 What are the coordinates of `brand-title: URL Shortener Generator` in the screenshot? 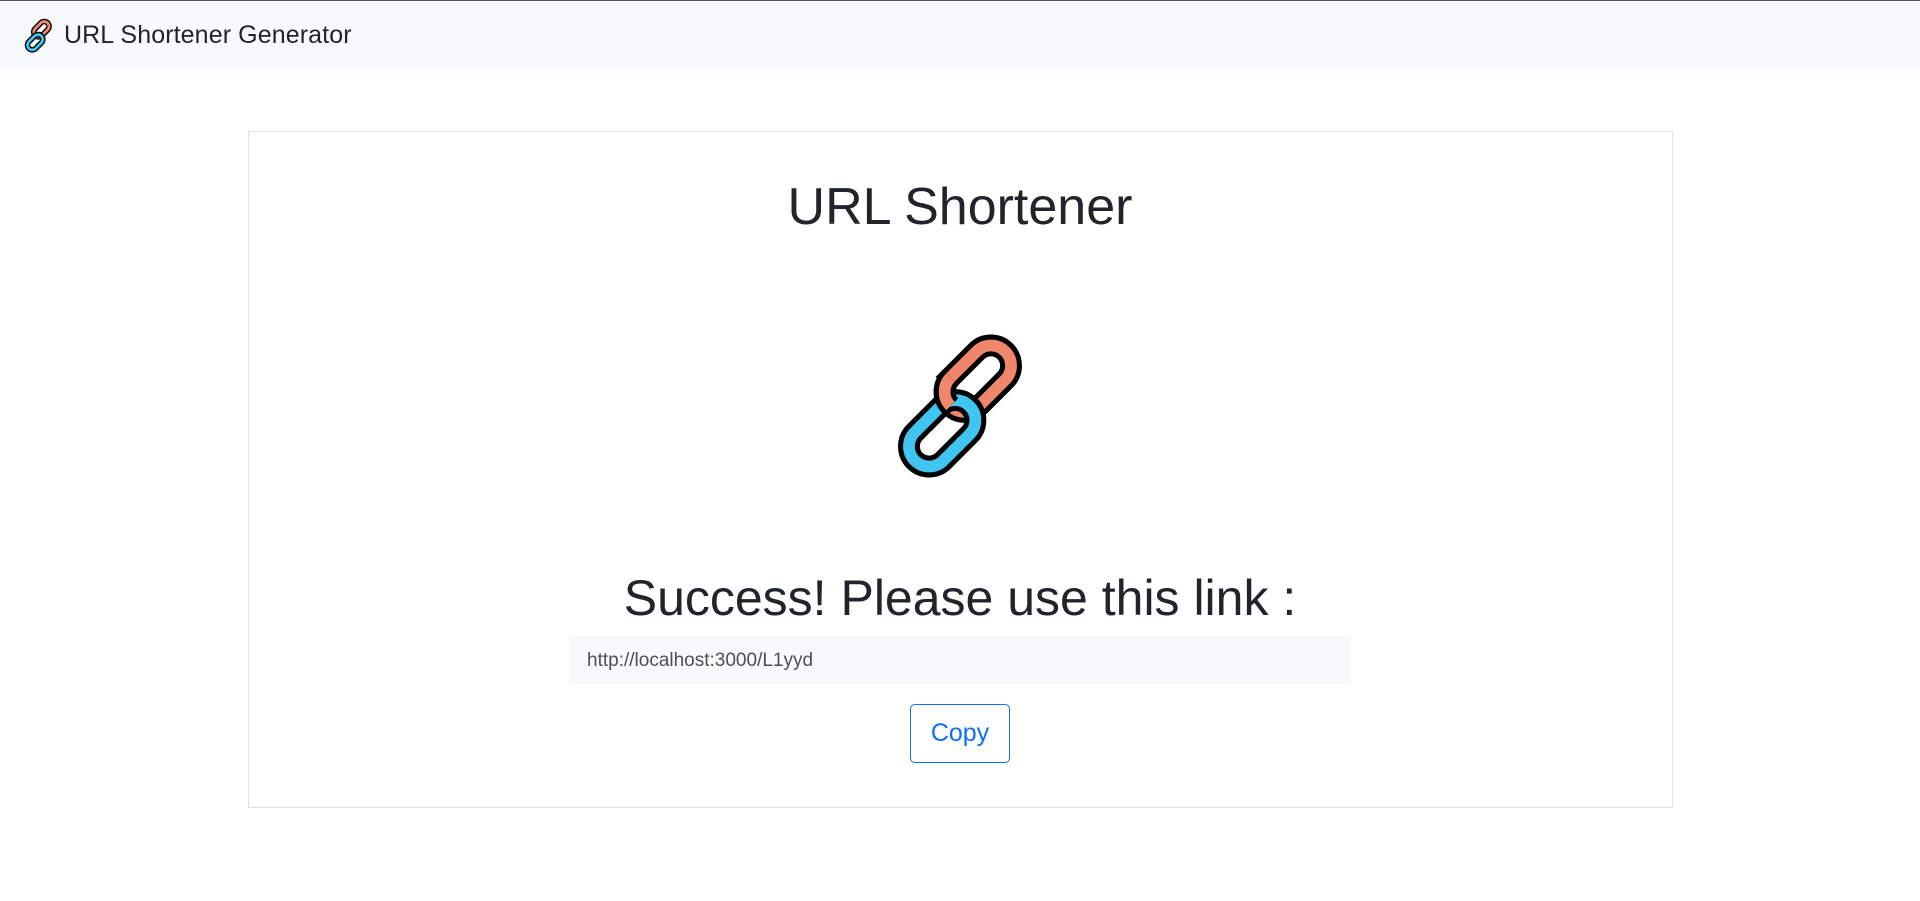 It's located at (208, 35).